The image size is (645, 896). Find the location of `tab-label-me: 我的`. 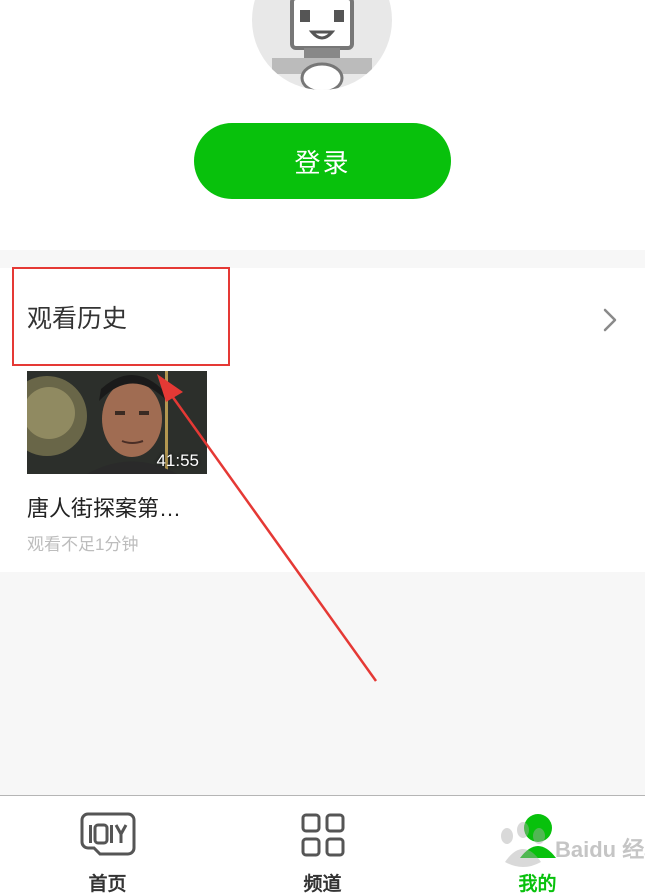

tab-label-me: 我的 is located at coordinates (537, 884).